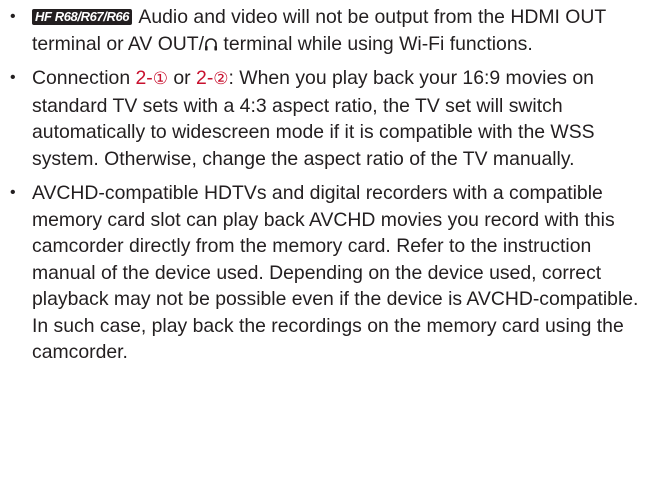  I want to click on connection-ref-circle: ②, so click(221, 79).